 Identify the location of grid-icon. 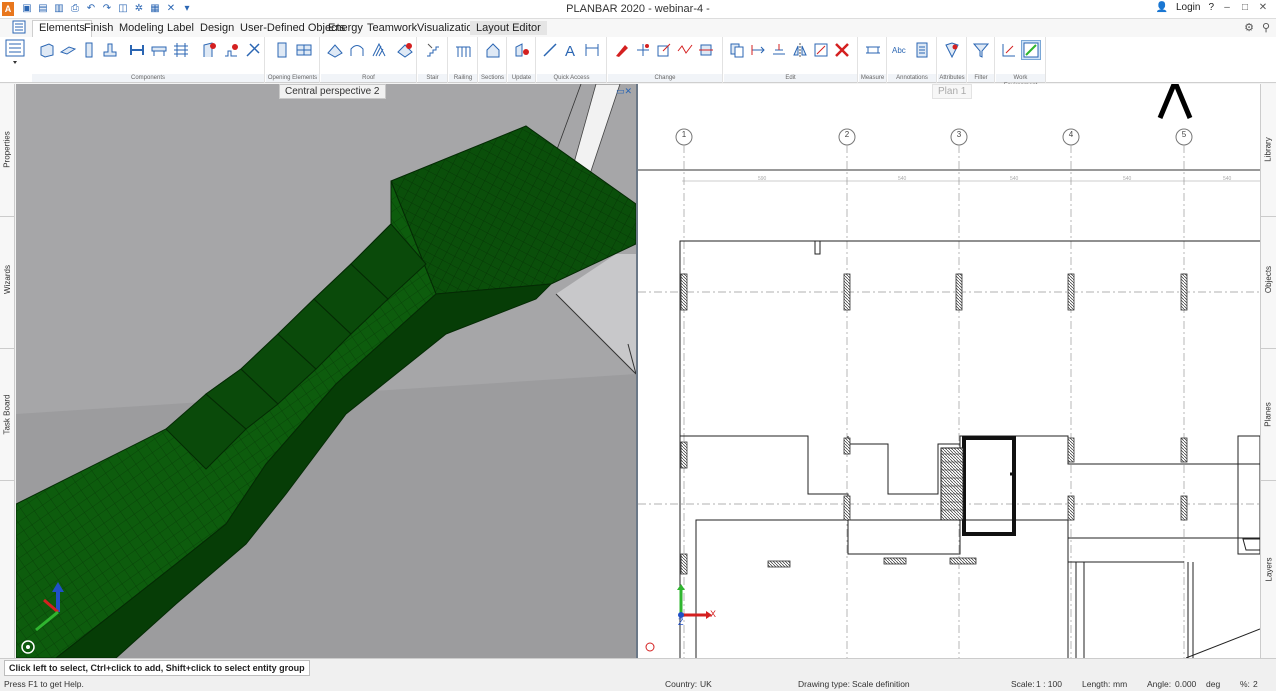
(181, 50).